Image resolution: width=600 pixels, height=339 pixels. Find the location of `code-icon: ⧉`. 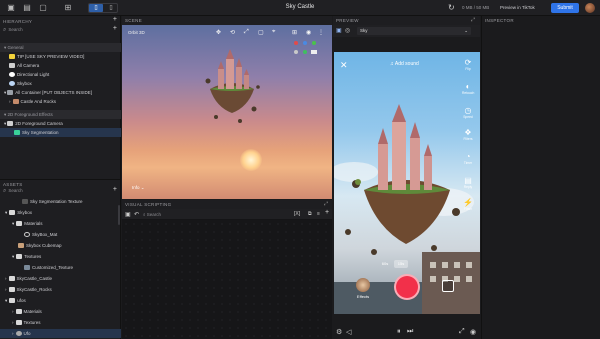

code-icon: ⧉ is located at coordinates (310, 214).